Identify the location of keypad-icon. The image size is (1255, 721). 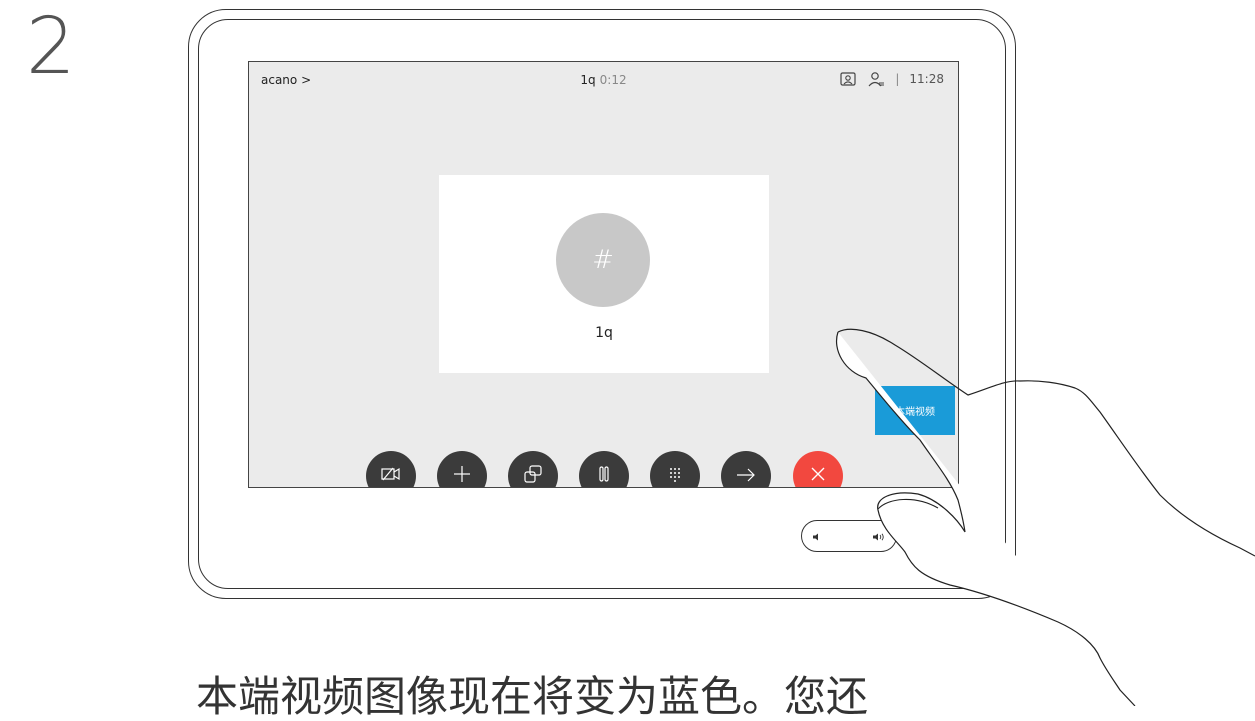
(675, 476).